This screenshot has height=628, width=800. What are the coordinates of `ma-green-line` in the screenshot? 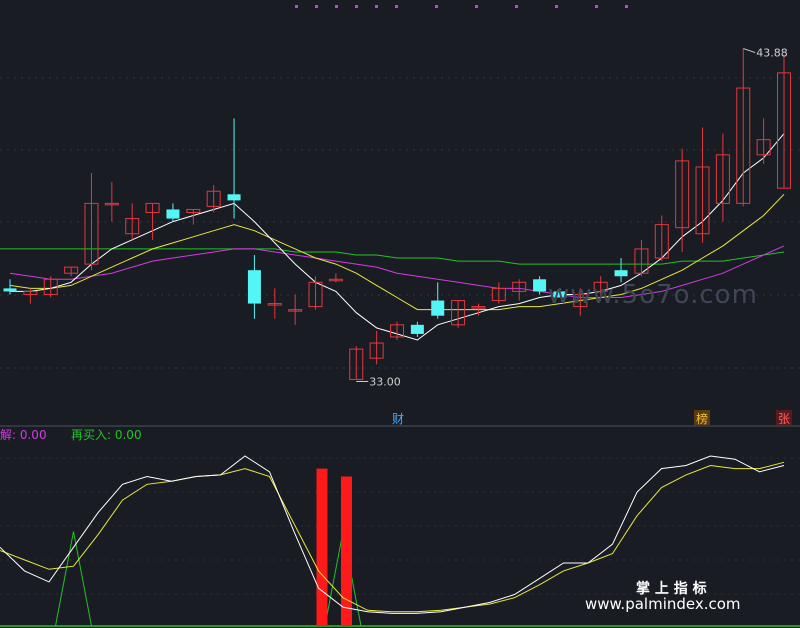 It's located at (392, 256).